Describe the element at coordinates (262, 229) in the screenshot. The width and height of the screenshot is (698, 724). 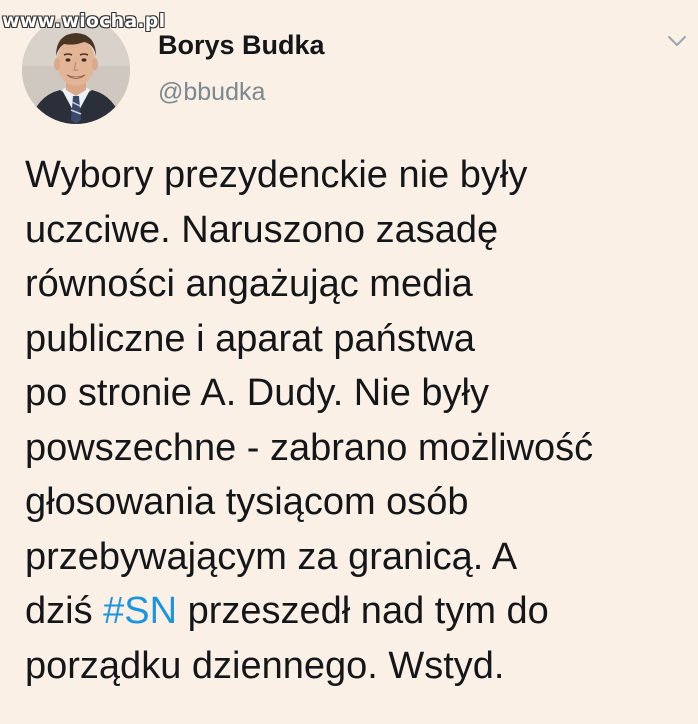
I see `tweet-line: uczciwe. Naruszono zasadę` at that location.